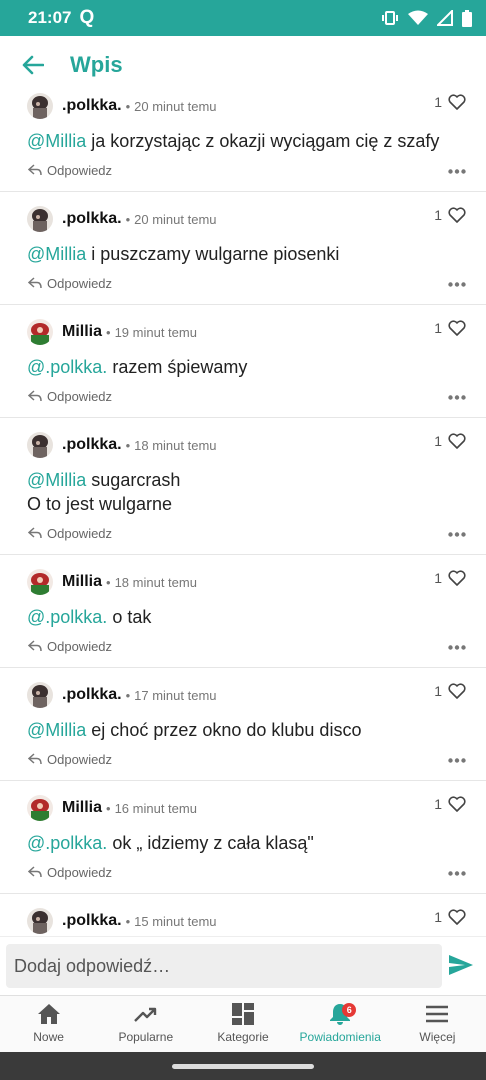 Image resolution: width=486 pixels, height=1080 pixels. What do you see at coordinates (175, 695) in the screenshot?
I see `comment-time: 17 minut temu` at bounding box center [175, 695].